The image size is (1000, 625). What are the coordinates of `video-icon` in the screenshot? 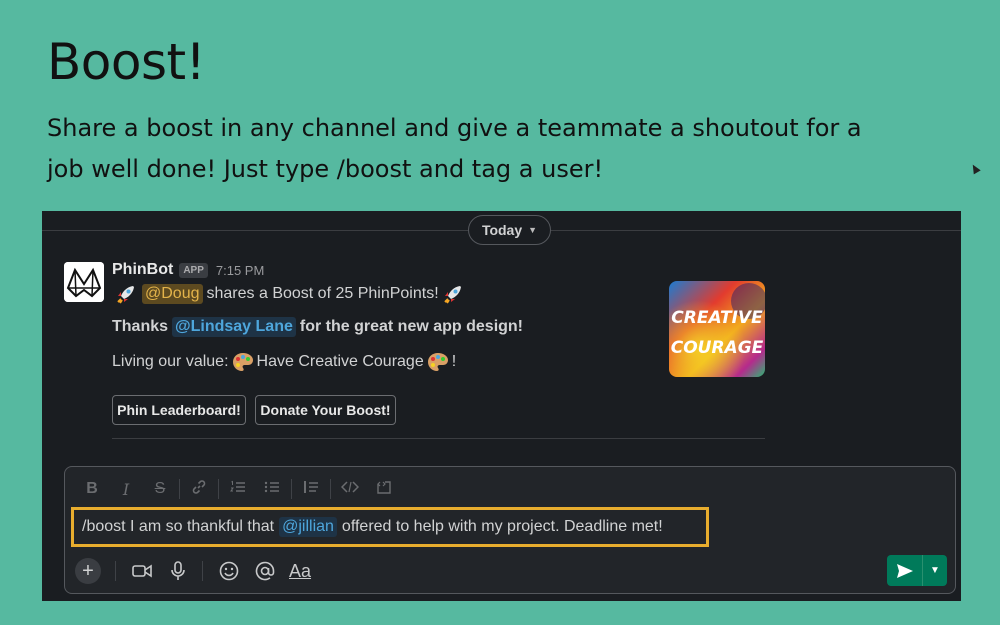 It's located at (142, 571).